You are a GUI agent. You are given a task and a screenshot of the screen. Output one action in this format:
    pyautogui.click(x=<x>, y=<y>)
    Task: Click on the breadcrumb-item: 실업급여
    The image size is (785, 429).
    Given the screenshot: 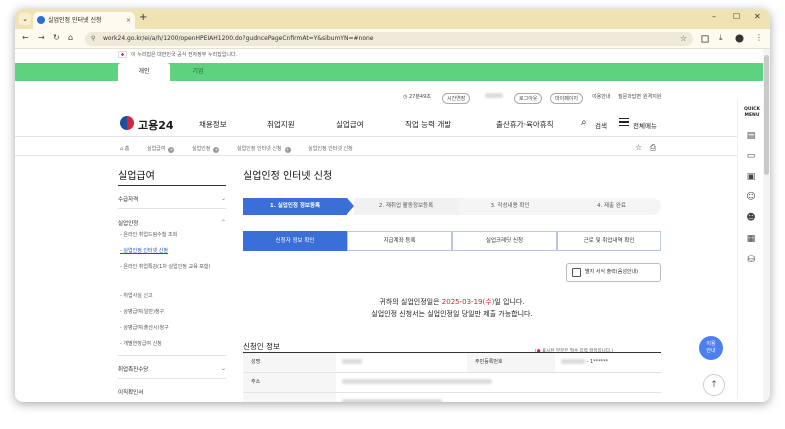 What is the action you would take?
    pyautogui.click(x=156, y=149)
    